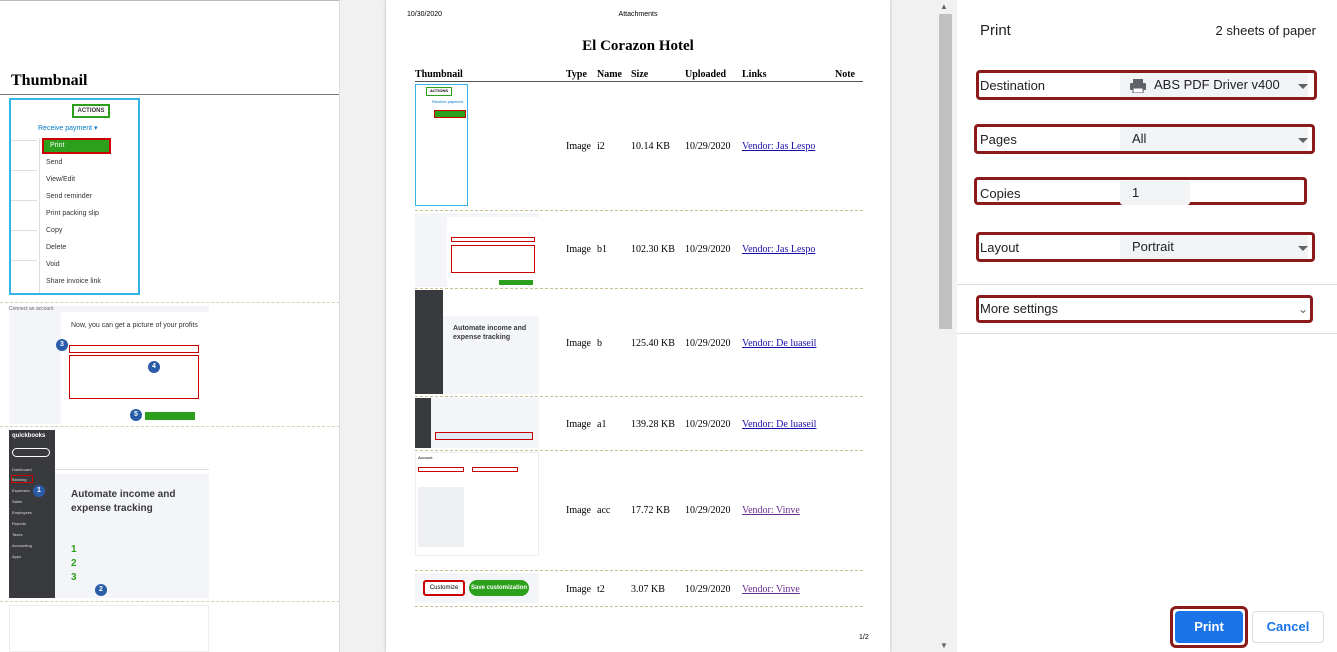  What do you see at coordinates (944, 645) in the screenshot?
I see `scroll-down-icon: ▼` at bounding box center [944, 645].